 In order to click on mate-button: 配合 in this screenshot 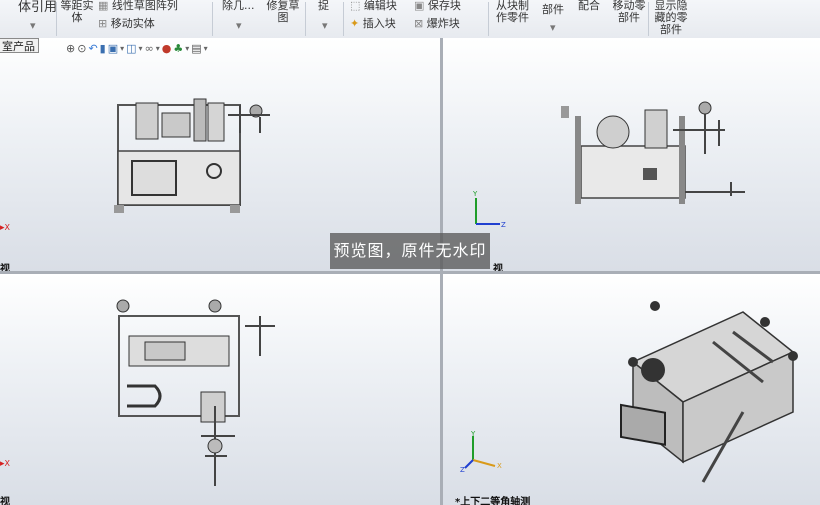, I will do `click(589, 6)`.